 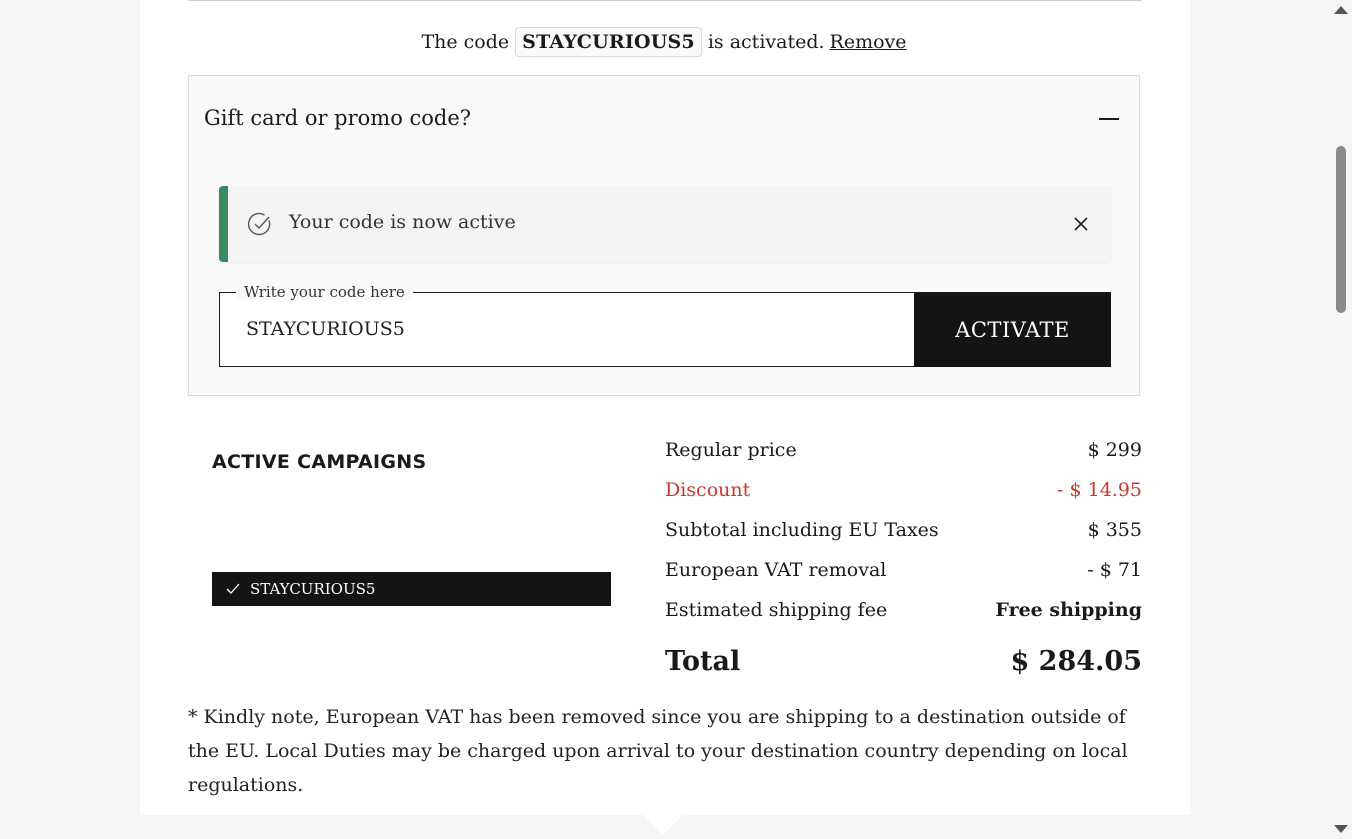 What do you see at coordinates (766, 42) in the screenshot?
I see `banner-suffix: is activated.` at bounding box center [766, 42].